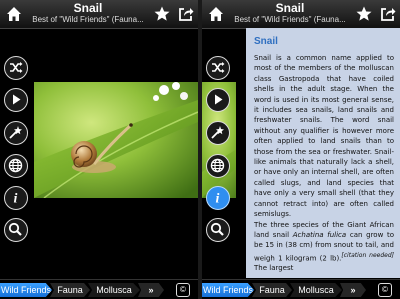  What do you see at coordinates (266, 41) in the screenshot?
I see `article-title: Snail` at bounding box center [266, 41].